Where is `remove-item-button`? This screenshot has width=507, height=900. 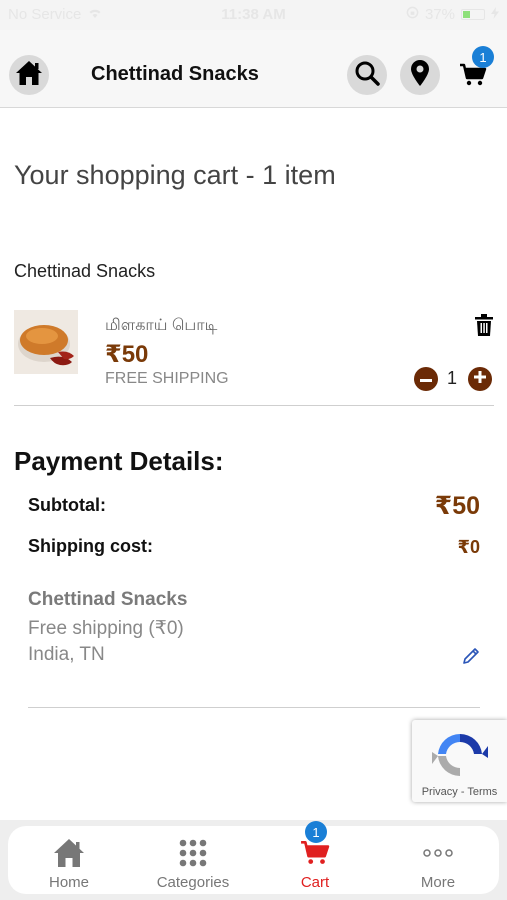 remove-item-button is located at coordinates (484, 327).